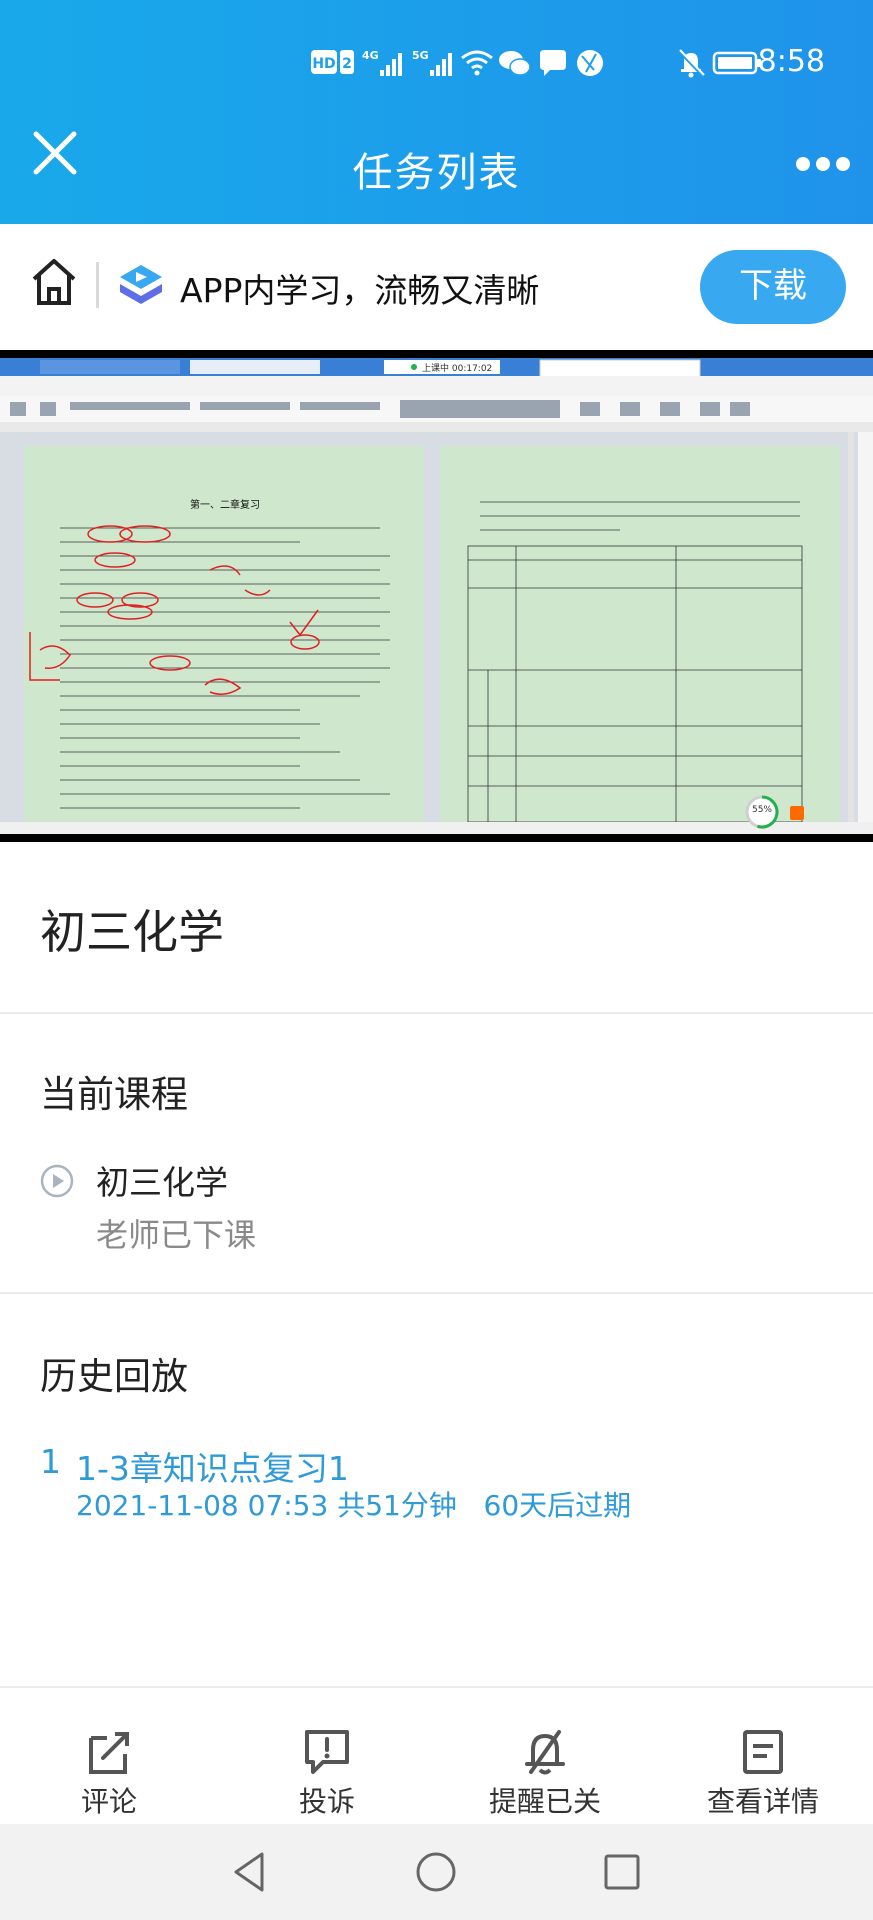 Image resolution: width=873 pixels, height=1920 pixels. I want to click on status-time: 8:58, so click(791, 61).